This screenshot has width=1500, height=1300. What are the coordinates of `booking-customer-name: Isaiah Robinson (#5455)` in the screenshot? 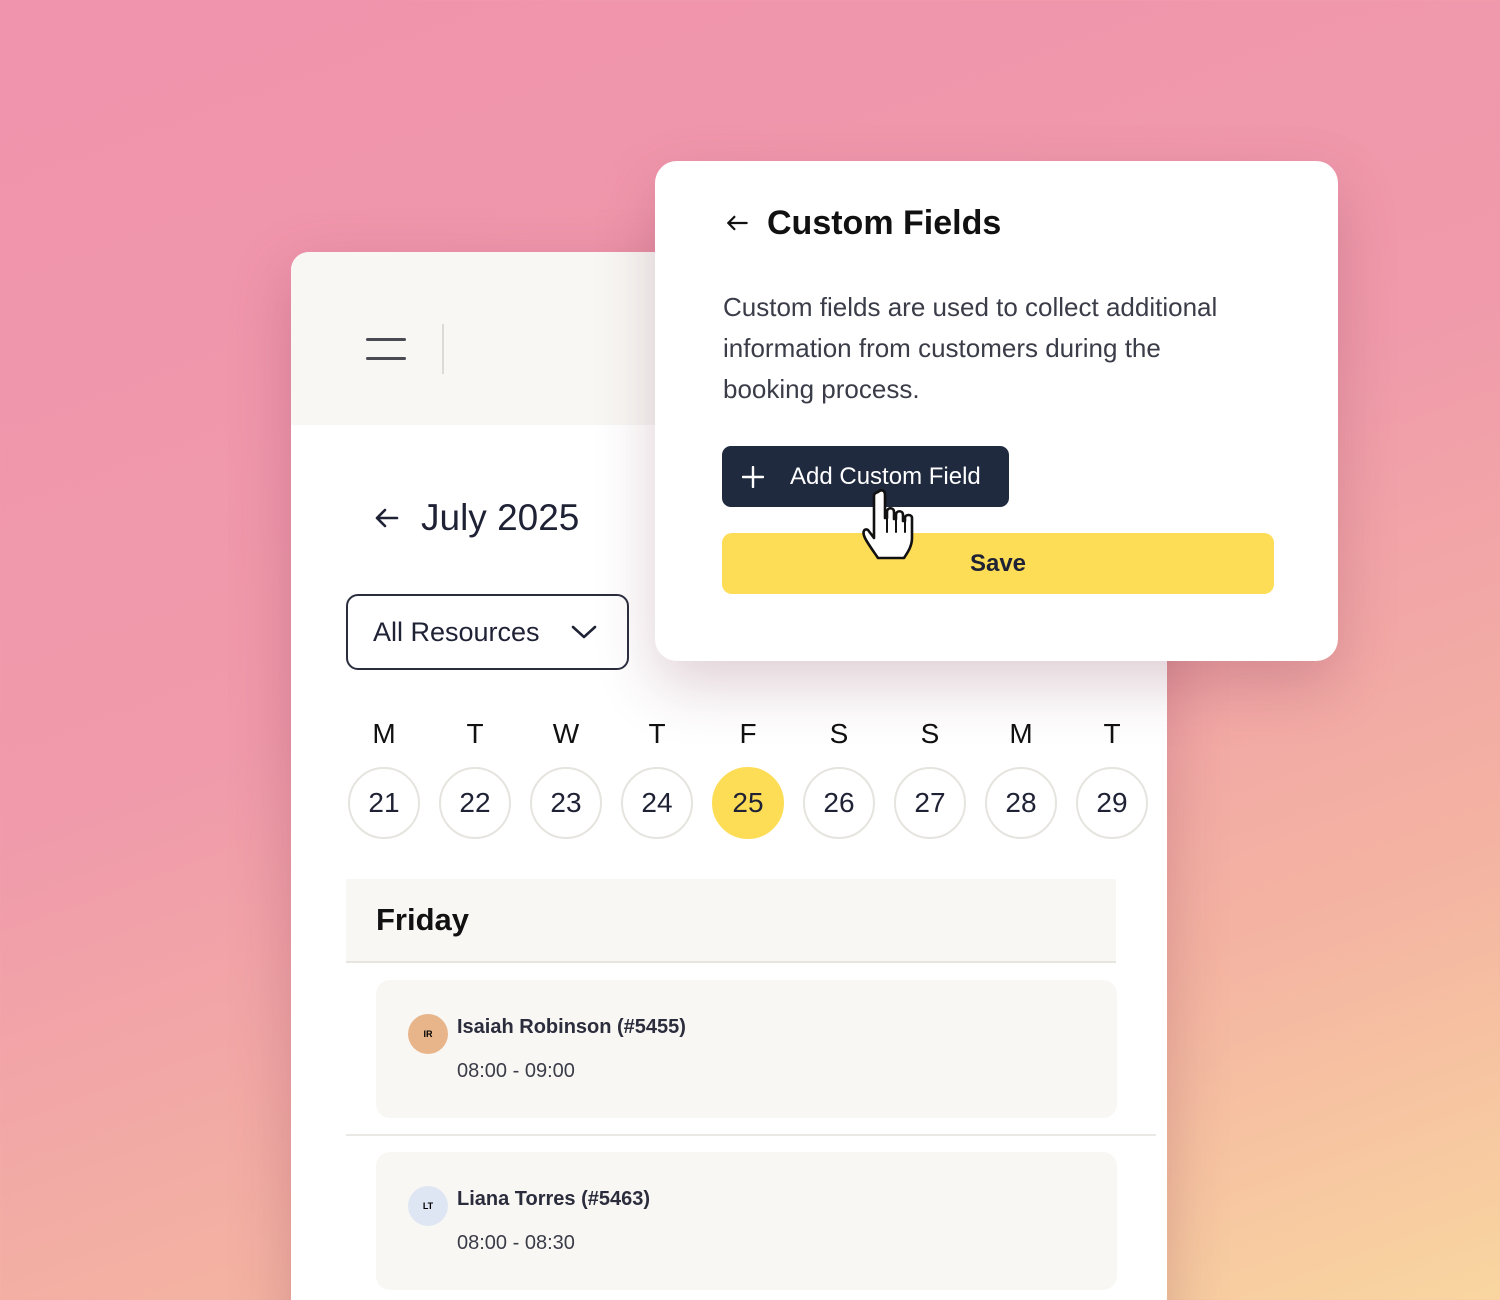 It's located at (571, 1027).